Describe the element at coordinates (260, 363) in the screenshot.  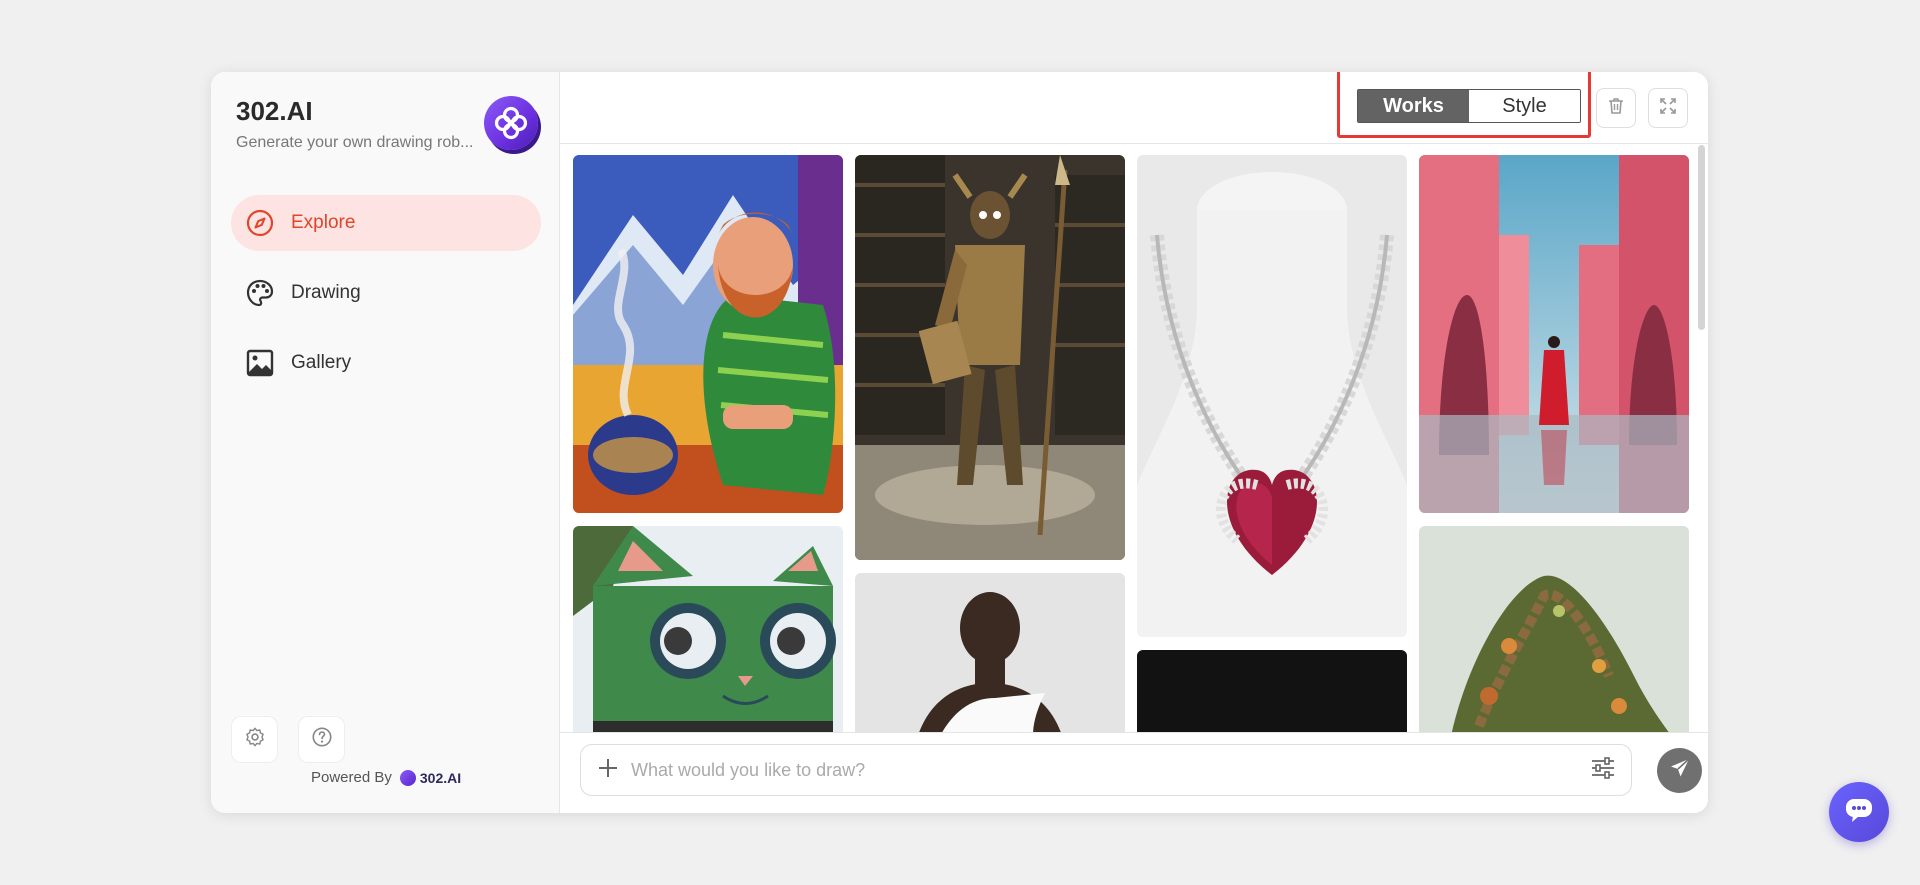
I see `image-icon` at that location.